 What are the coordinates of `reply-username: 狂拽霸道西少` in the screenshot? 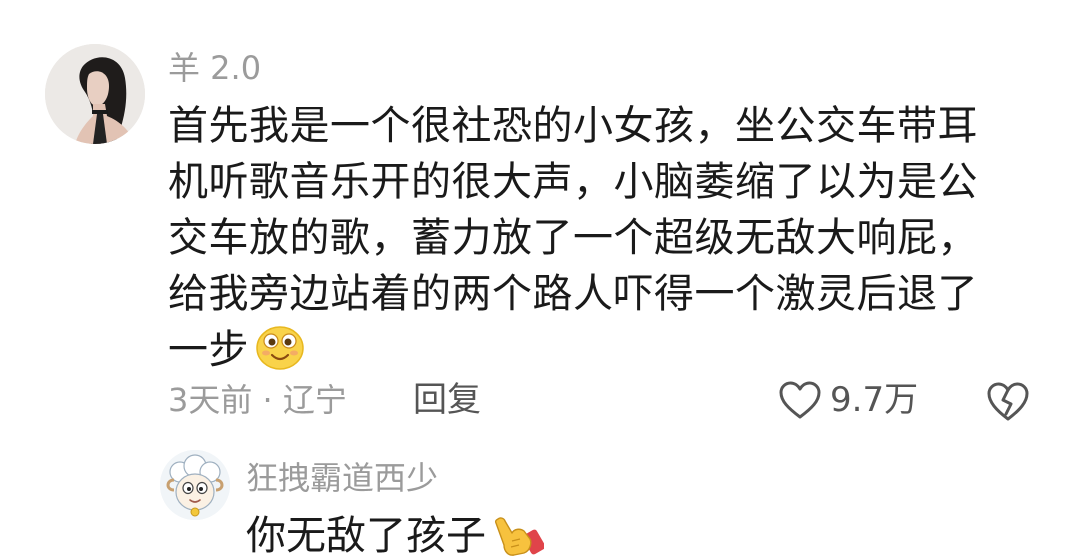 It's located at (342, 478).